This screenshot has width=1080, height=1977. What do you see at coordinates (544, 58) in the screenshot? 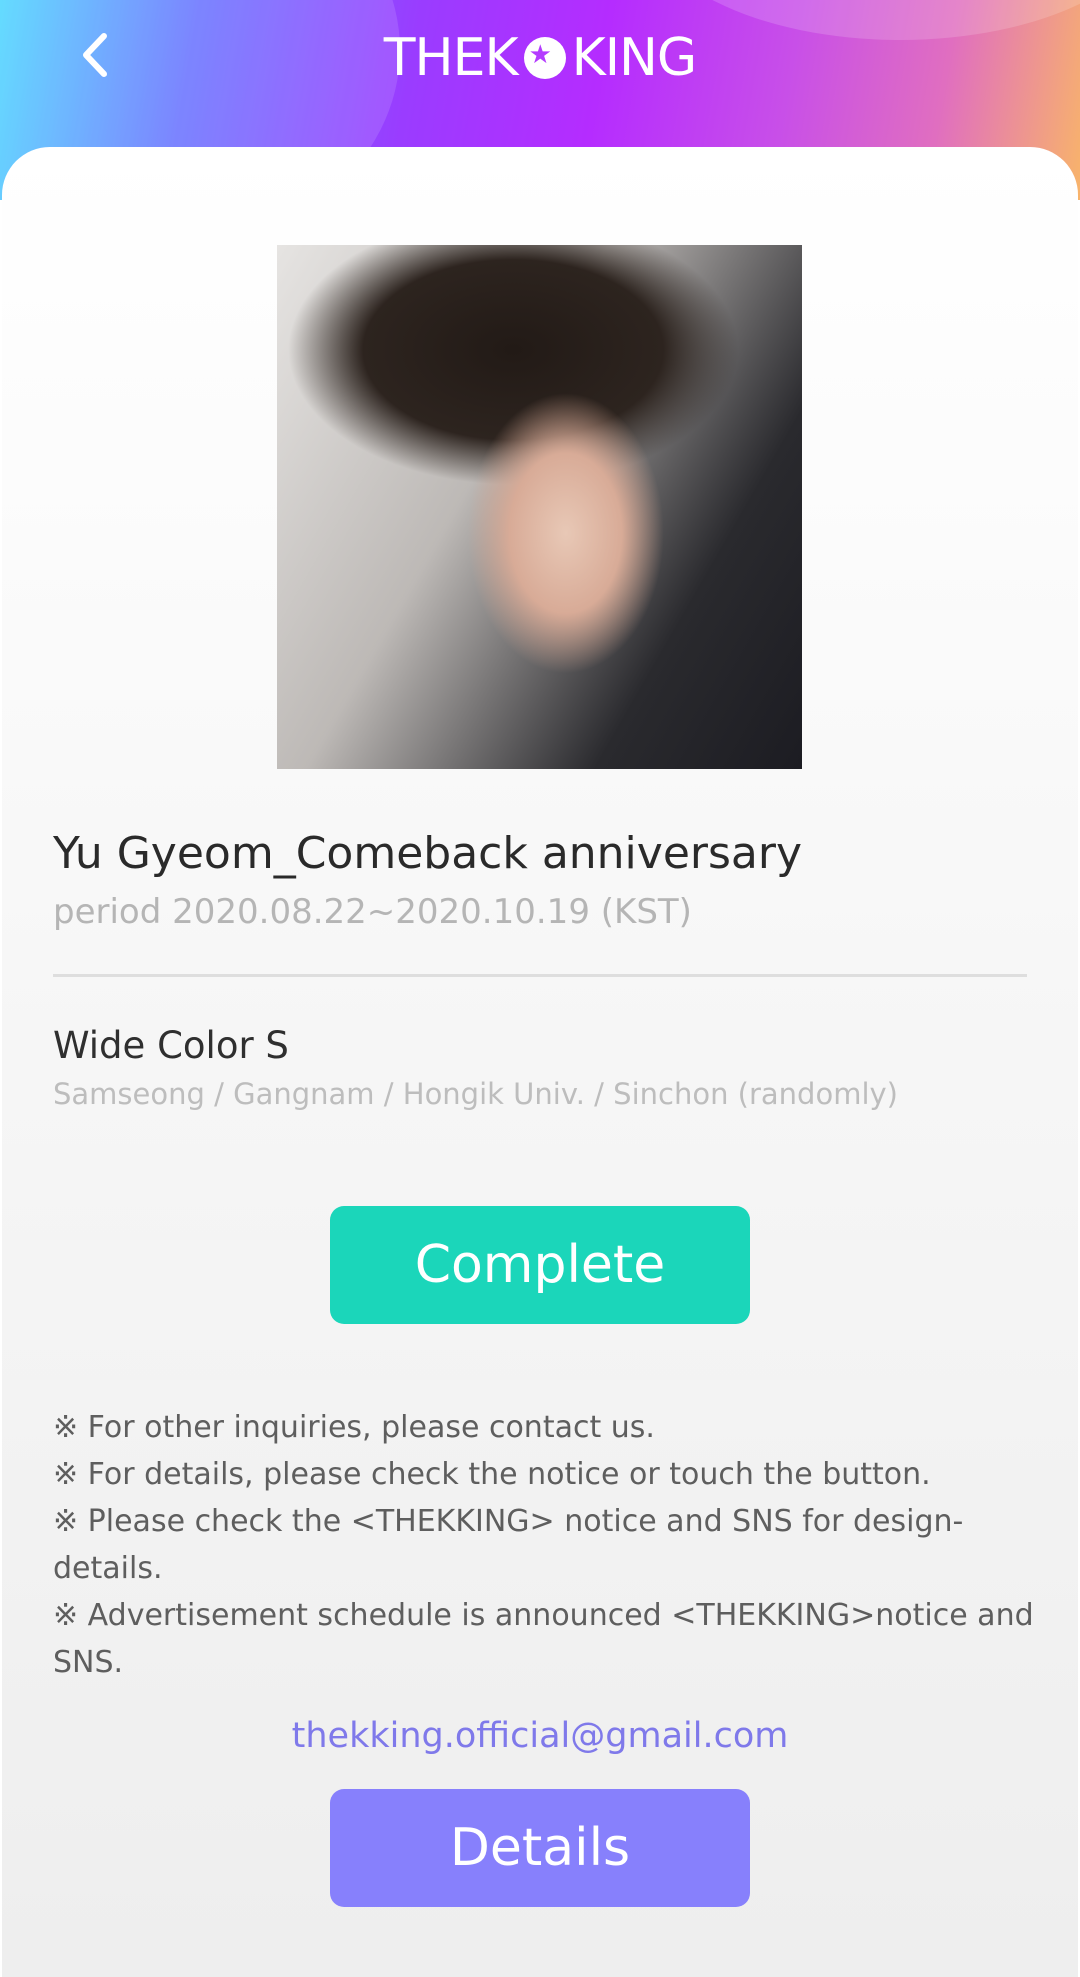
I see `logo-crown-icon` at bounding box center [544, 58].